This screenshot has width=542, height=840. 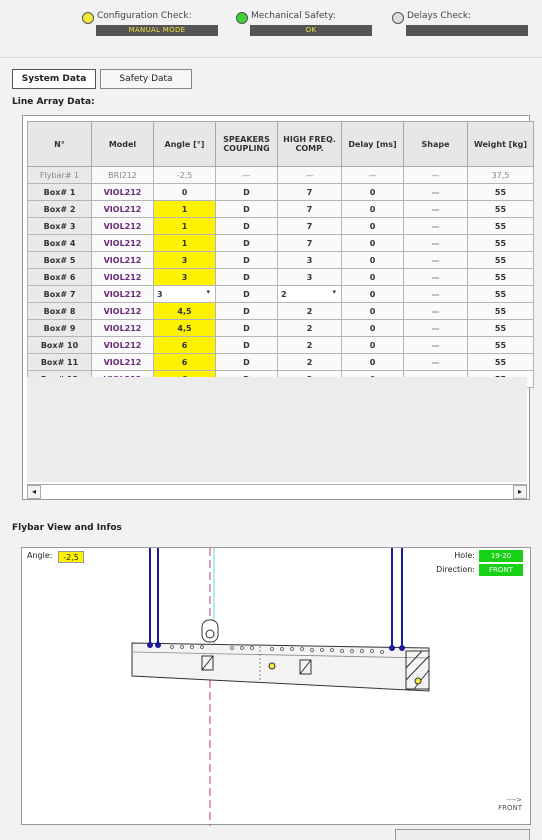 I want to click on horizontal-scrollbar: ◂ ▸, so click(x=277, y=491).